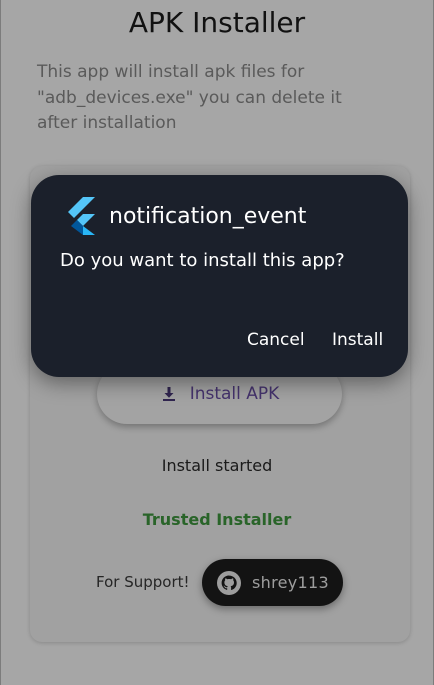 This screenshot has width=434, height=685. What do you see at coordinates (357, 340) in the screenshot?
I see `install-button: Install` at bounding box center [357, 340].